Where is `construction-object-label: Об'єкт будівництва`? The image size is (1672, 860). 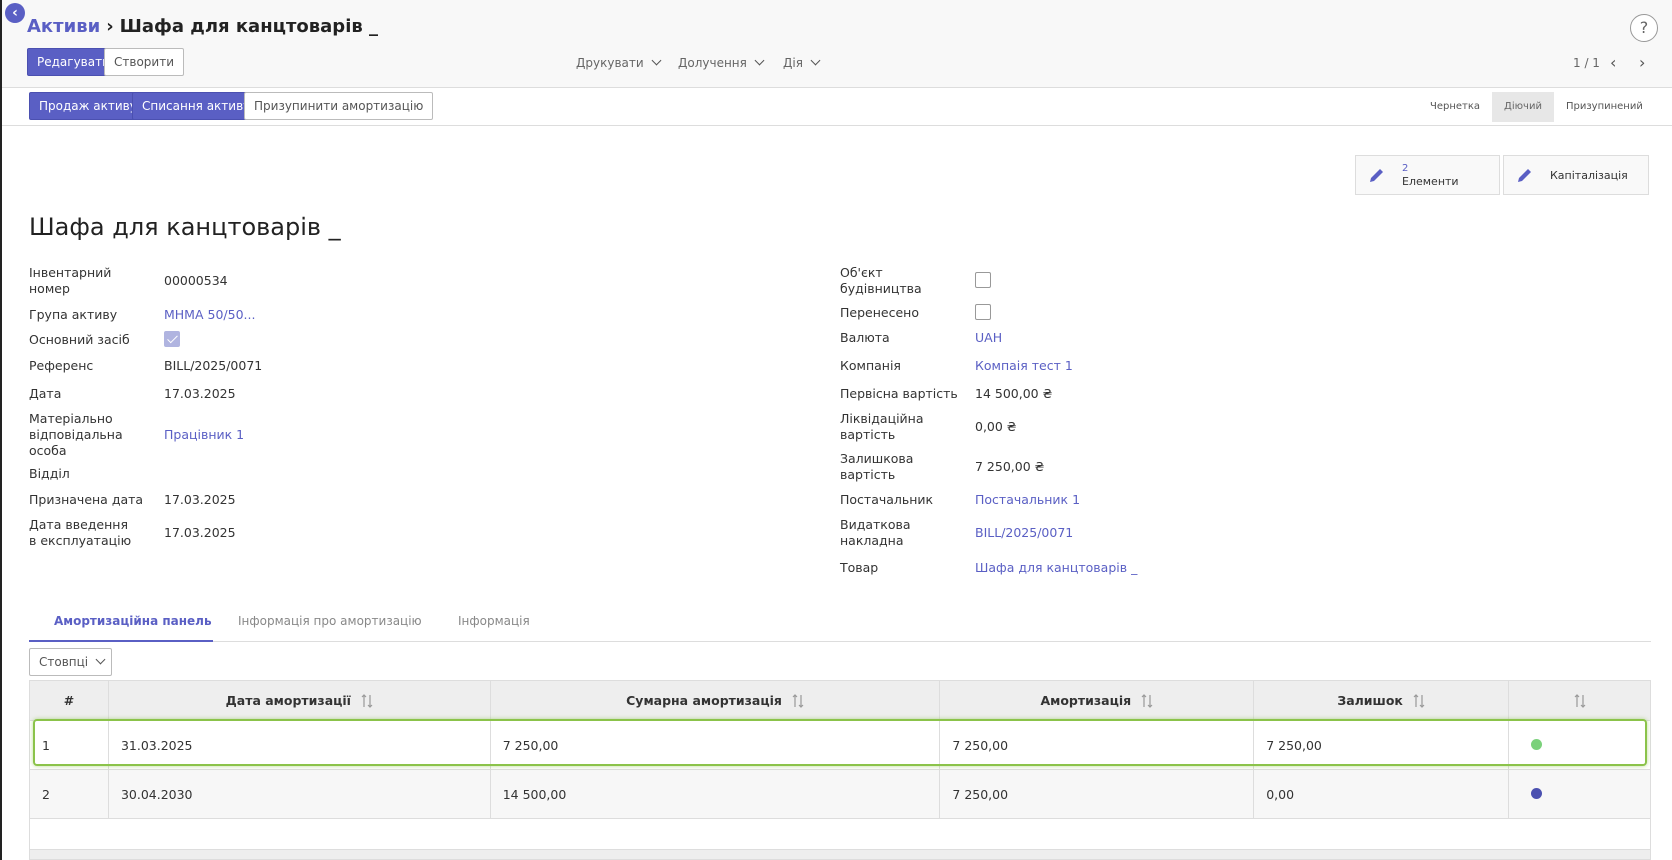
construction-object-label: Об'єкт будівництва is located at coordinates (881, 280).